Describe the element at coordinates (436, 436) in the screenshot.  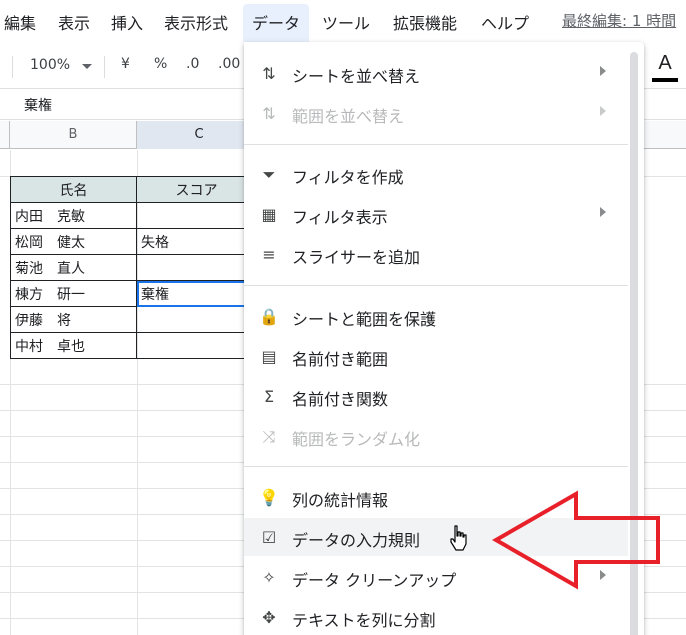
I see `menu-item-randomize-range: ⤨ 範囲をランダム化` at that location.